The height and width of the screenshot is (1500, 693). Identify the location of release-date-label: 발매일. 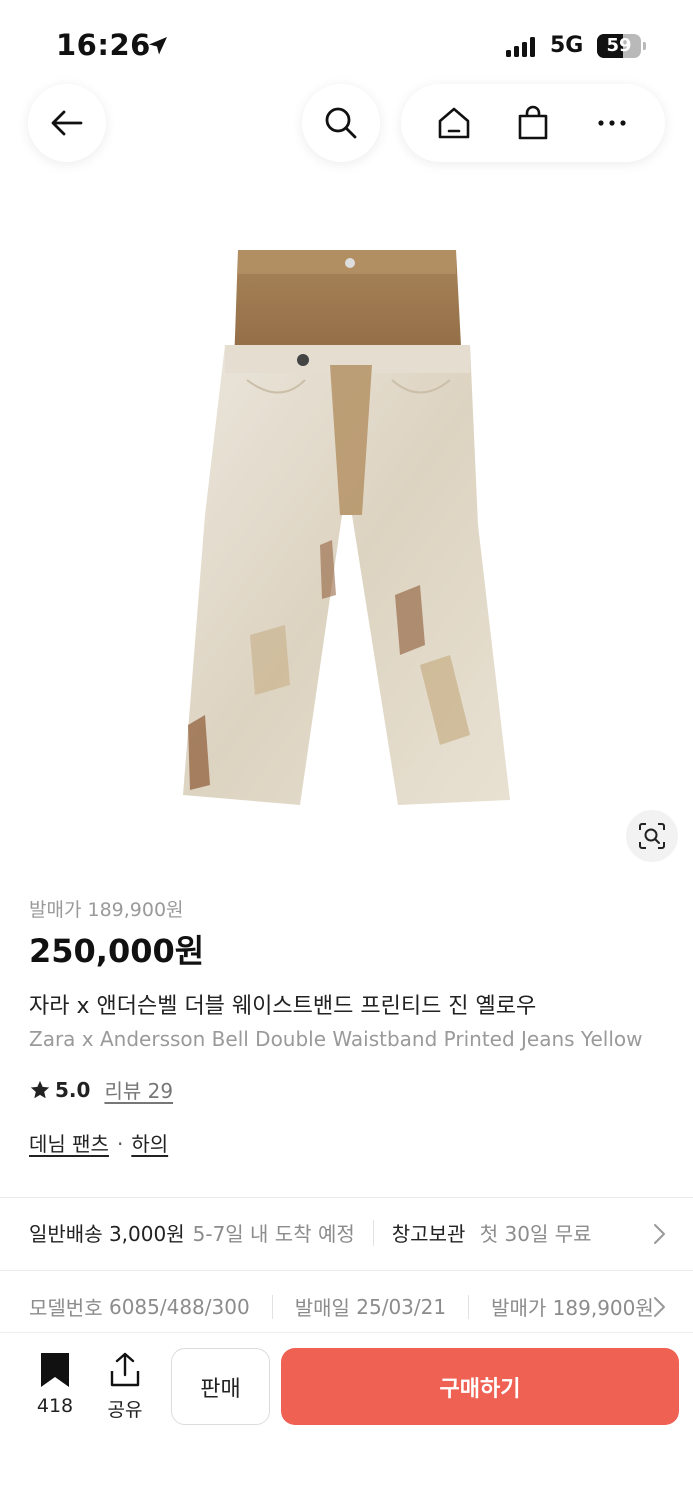
(322, 1308).